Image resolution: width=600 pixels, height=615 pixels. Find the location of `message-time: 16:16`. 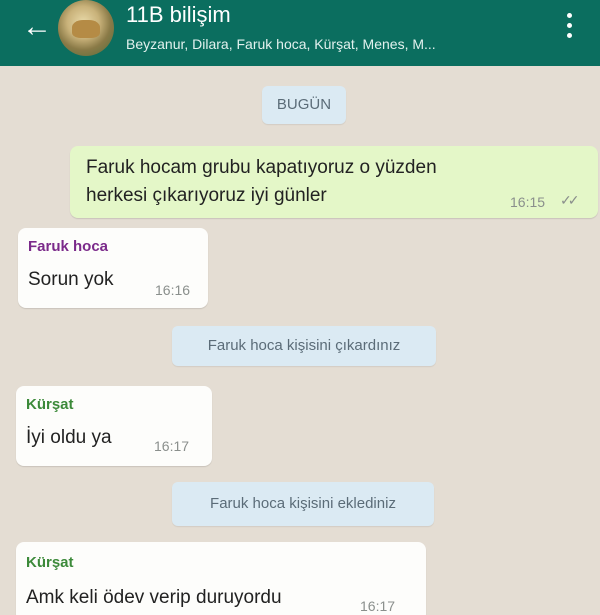

message-time: 16:16 is located at coordinates (173, 290).